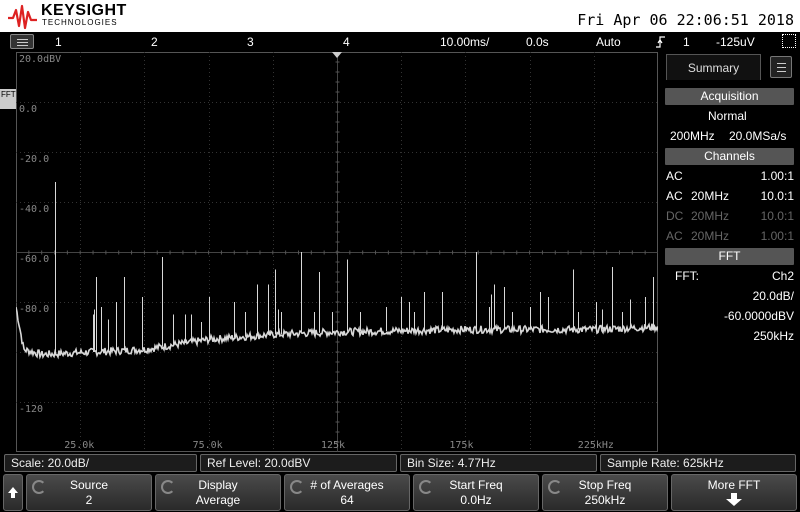 Image resolution: width=800 pixels, height=512 pixels. Describe the element at coordinates (100, 463) in the screenshot. I see `info-scale: Scale: 20.0dB/` at that location.